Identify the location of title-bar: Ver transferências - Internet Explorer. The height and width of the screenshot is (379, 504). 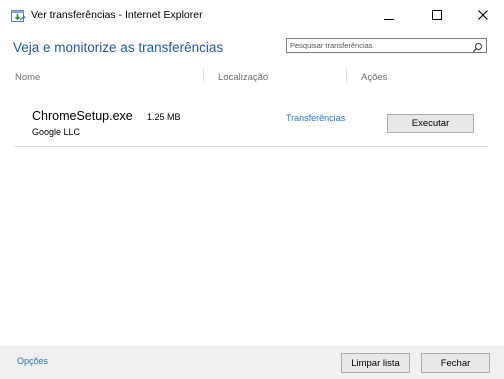
(252, 15).